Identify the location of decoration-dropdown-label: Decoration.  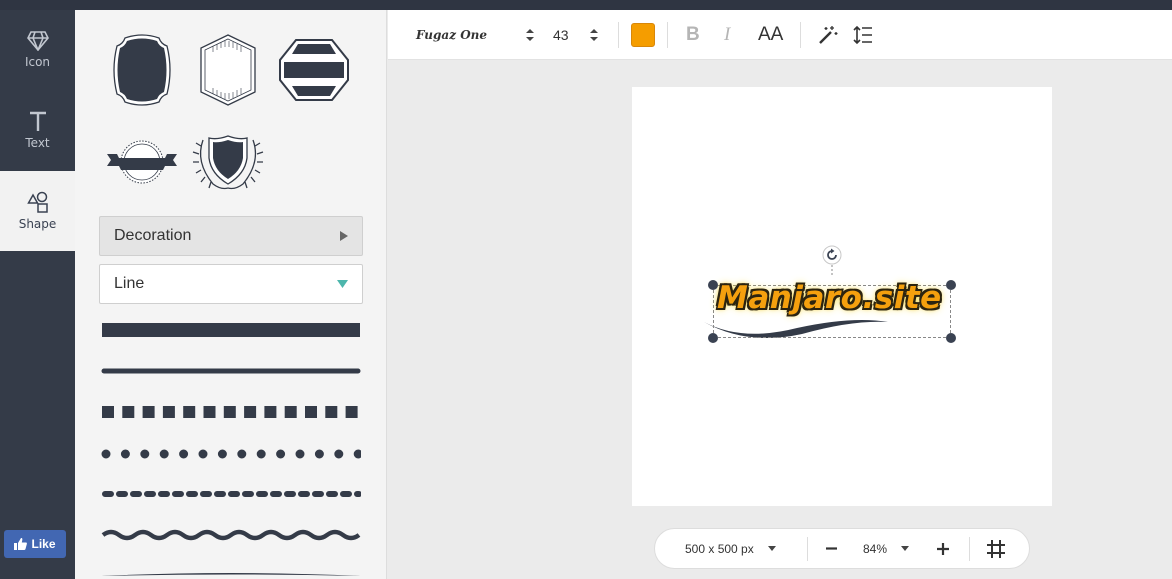
(153, 235).